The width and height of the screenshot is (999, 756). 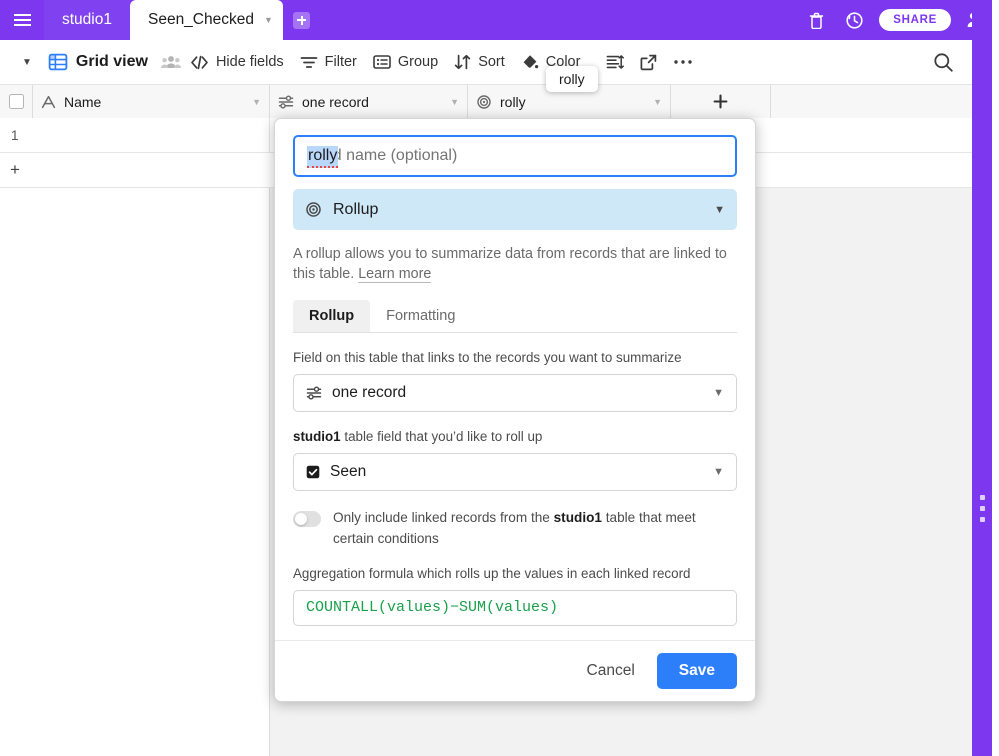 What do you see at coordinates (441, 436) in the screenshot?
I see `rollup-field-label-rest: table field that you’d like to roll up` at bounding box center [441, 436].